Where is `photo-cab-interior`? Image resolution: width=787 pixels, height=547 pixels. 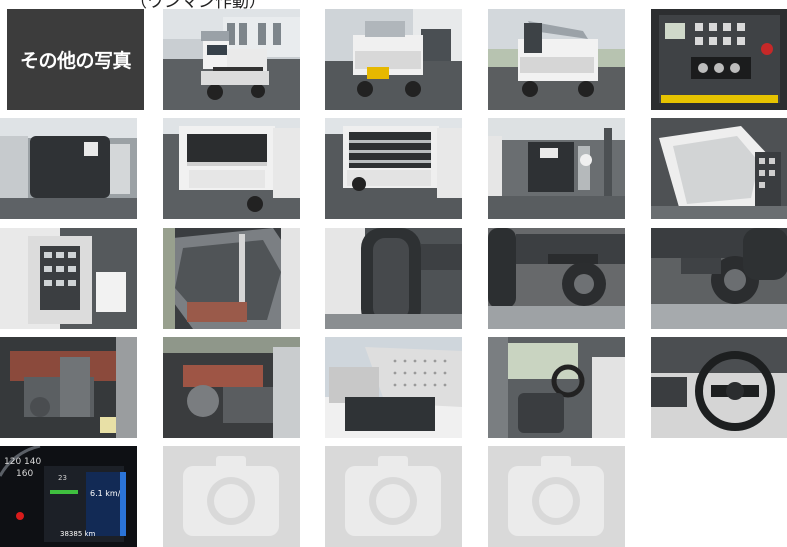 photo-cab-interior is located at coordinates (556, 387).